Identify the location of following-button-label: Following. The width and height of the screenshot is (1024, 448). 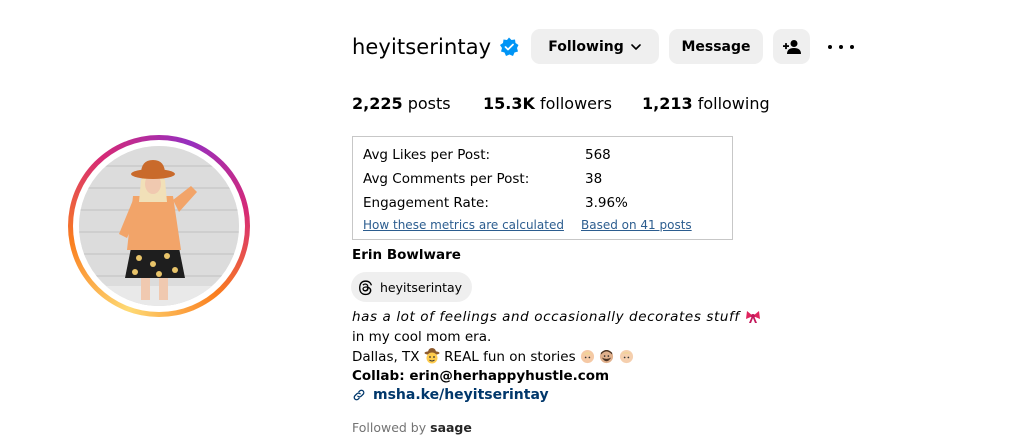
(586, 46).